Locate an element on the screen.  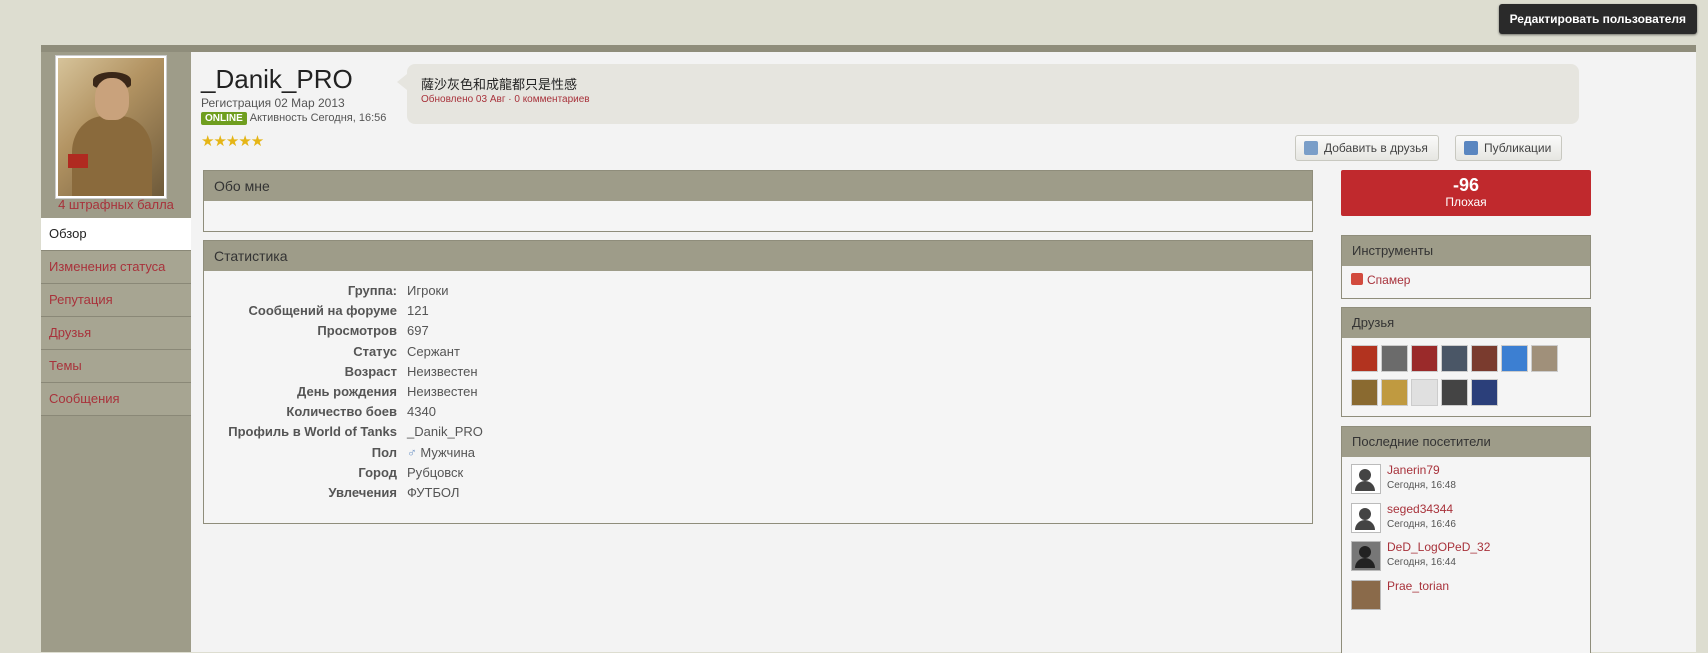
reputation-box: -96 Плохая is located at coordinates (1466, 193).